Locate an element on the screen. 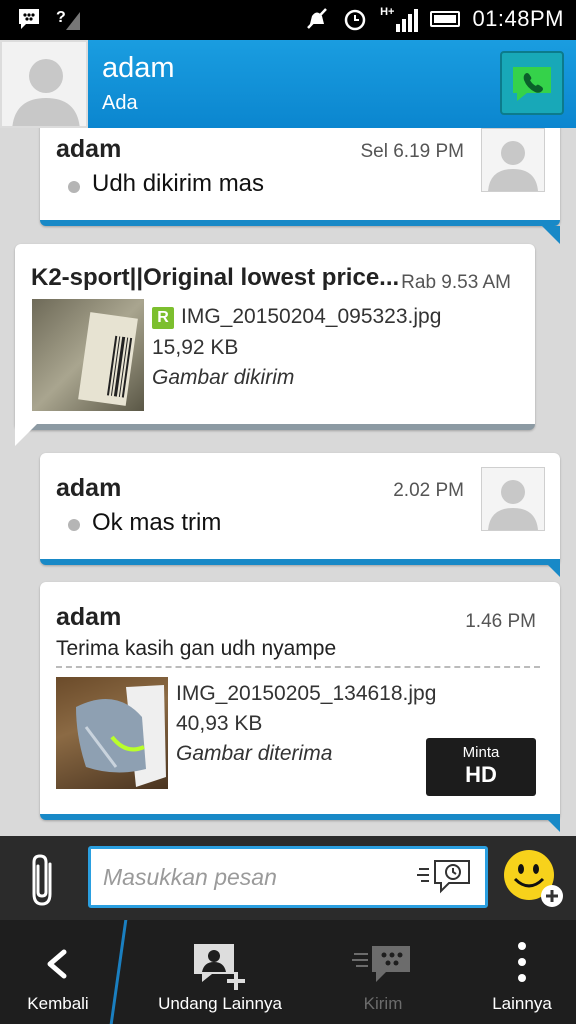 The width and height of the screenshot is (576, 1024). status-bar: ? H+ 01:48PM is located at coordinates (288, 20).